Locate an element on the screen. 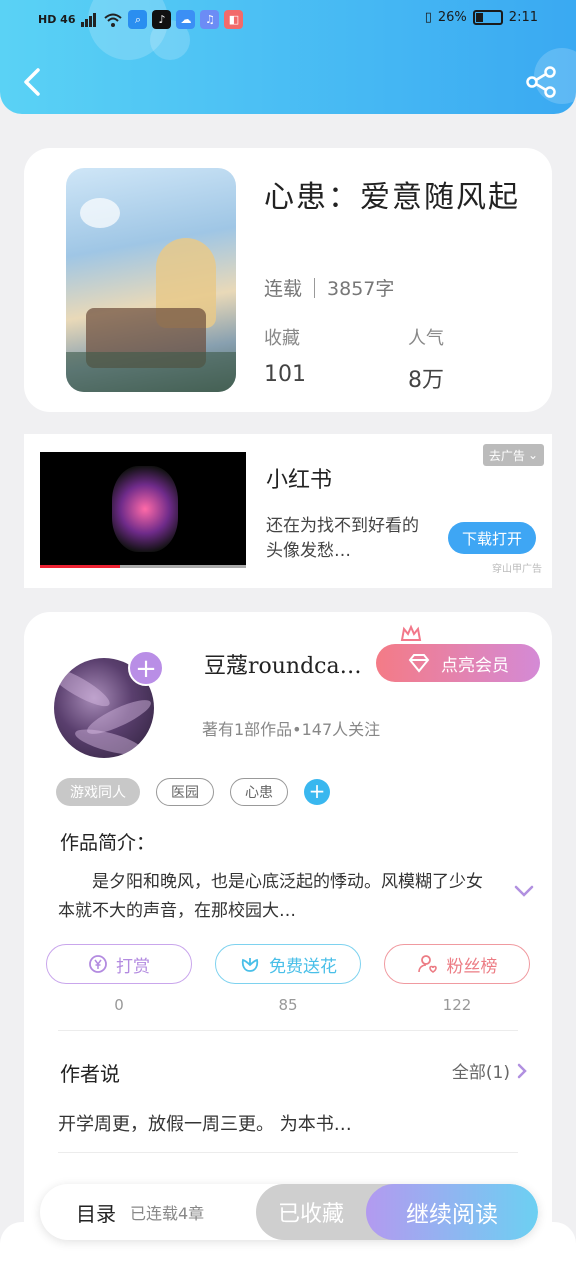  bottom-action-bar: 目录 已连载4章 已收藏 继续阅读 is located at coordinates (289, 1212).